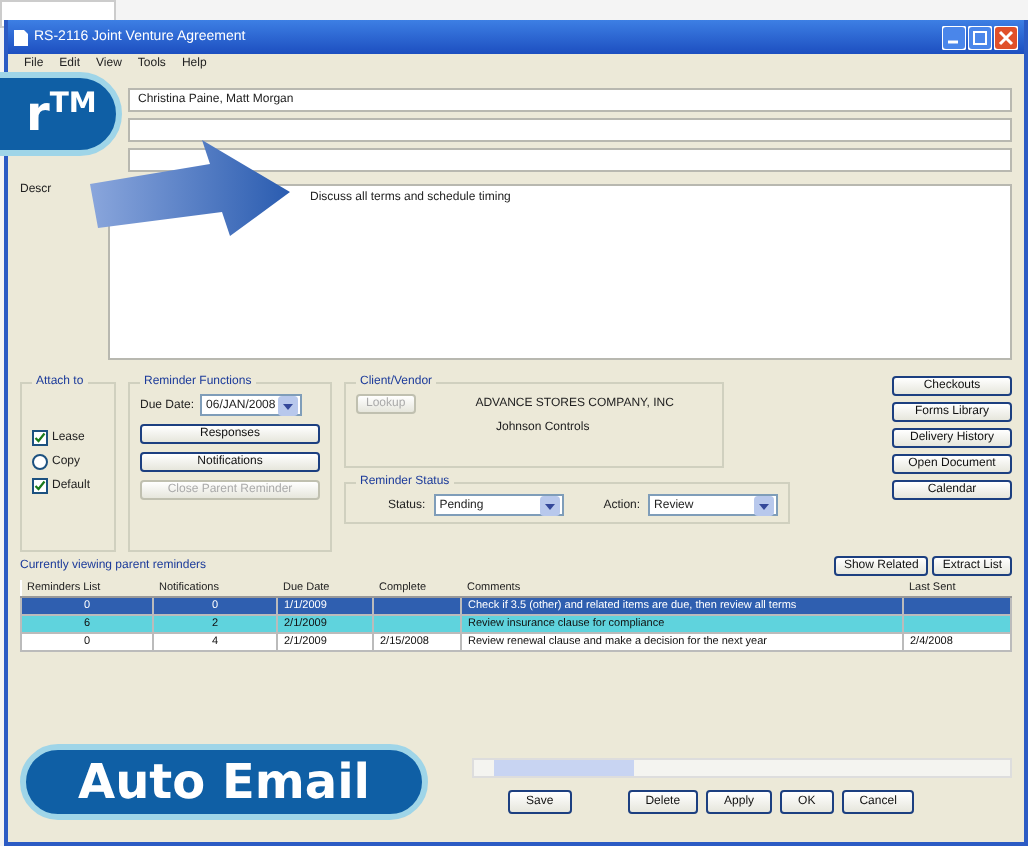 Image resolution: width=1028 pixels, height=846 pixels. Describe the element at coordinates (224, 782) in the screenshot. I see `feature-badge: Auto Email` at that location.